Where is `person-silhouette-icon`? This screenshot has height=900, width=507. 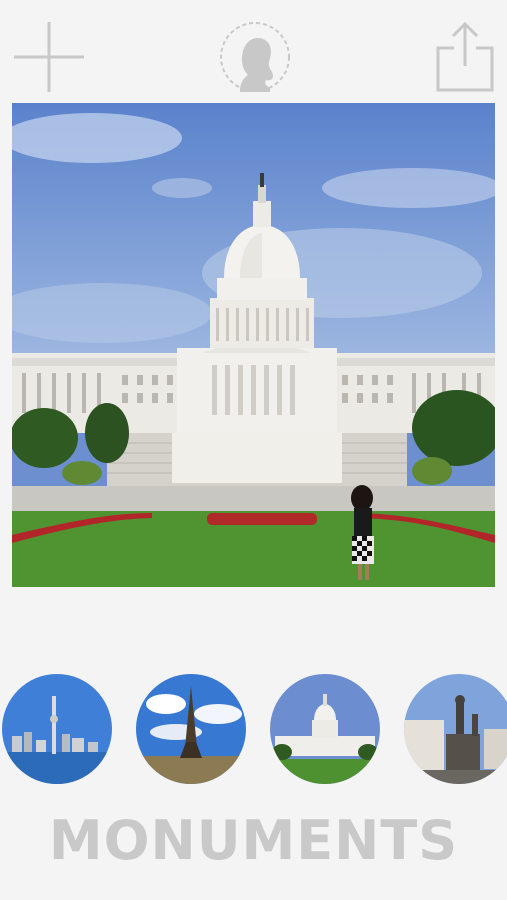
person-silhouette-icon is located at coordinates (255, 57).